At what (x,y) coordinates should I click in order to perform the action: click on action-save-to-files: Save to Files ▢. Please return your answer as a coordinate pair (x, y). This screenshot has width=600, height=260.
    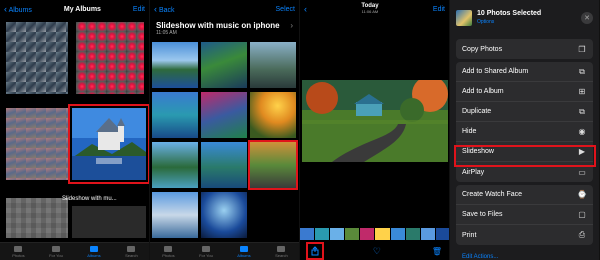
    Looking at the image, I should click on (524, 215).